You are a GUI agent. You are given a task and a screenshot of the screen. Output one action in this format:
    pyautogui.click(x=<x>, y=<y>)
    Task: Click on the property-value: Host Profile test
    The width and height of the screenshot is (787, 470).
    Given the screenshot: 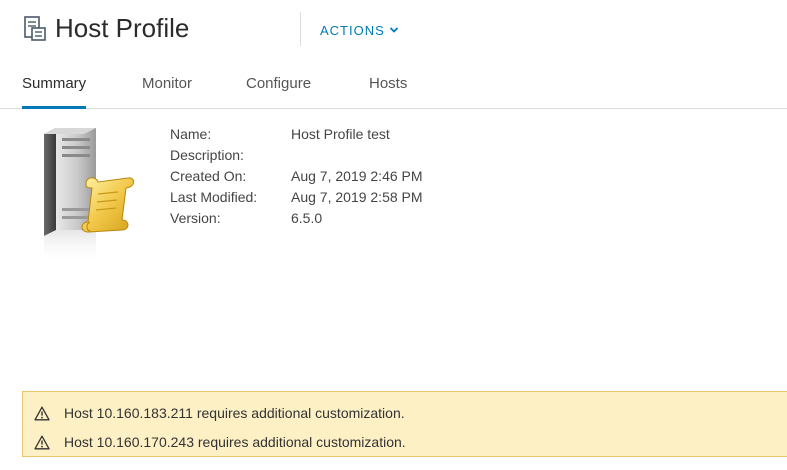 What is the action you would take?
    pyautogui.click(x=340, y=134)
    